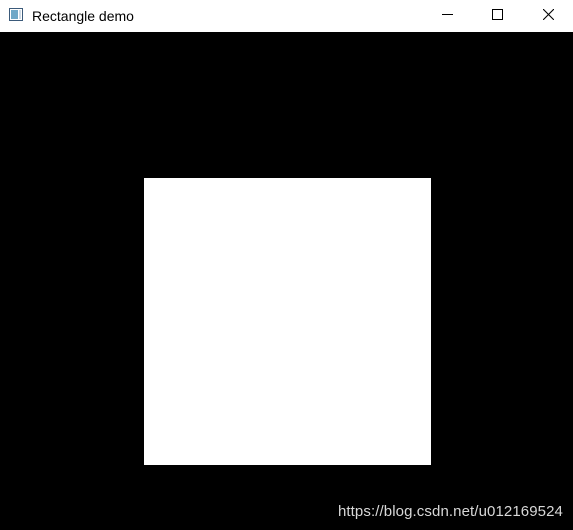 The height and width of the screenshot is (530, 573). What do you see at coordinates (83, 16) in the screenshot?
I see `window-title: Rectangle demo` at bounding box center [83, 16].